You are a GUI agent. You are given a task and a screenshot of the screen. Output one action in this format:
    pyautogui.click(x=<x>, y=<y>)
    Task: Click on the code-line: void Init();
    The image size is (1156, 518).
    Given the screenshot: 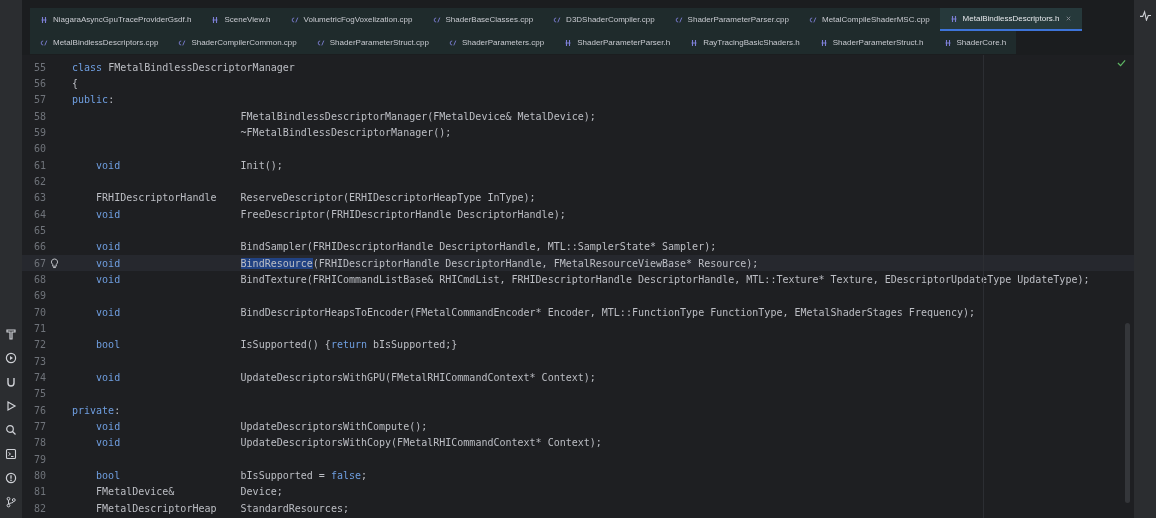 What is the action you would take?
    pyautogui.click(x=189, y=165)
    